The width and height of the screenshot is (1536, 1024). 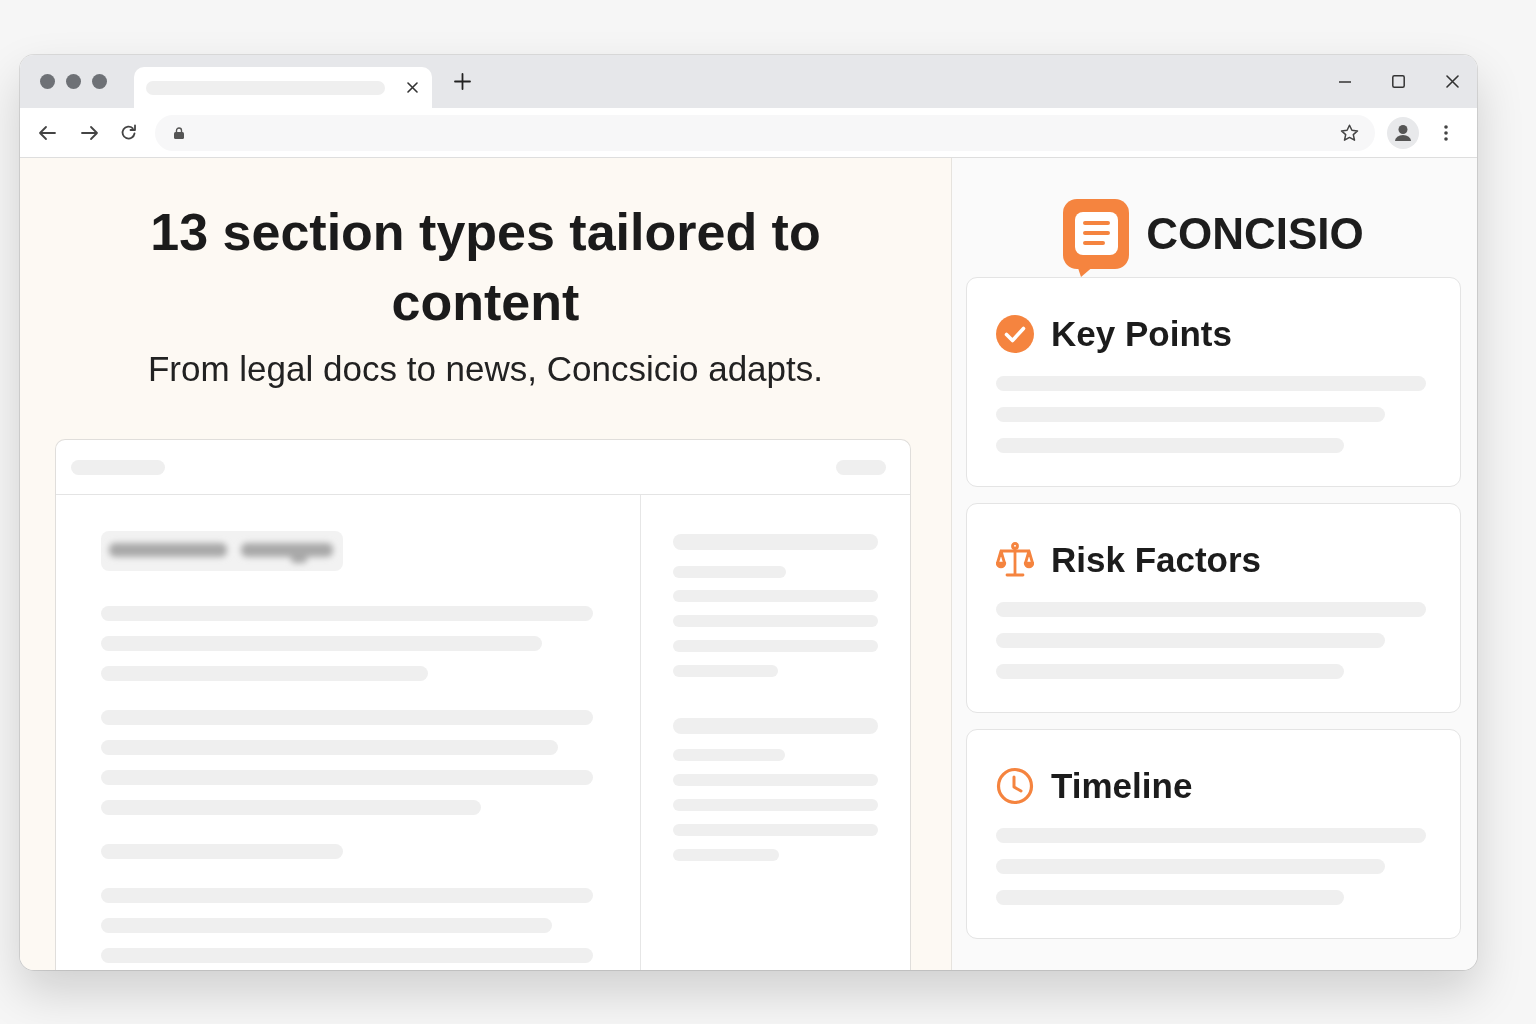 What do you see at coordinates (90, 132) in the screenshot?
I see `forward-arrow-icon` at bounding box center [90, 132].